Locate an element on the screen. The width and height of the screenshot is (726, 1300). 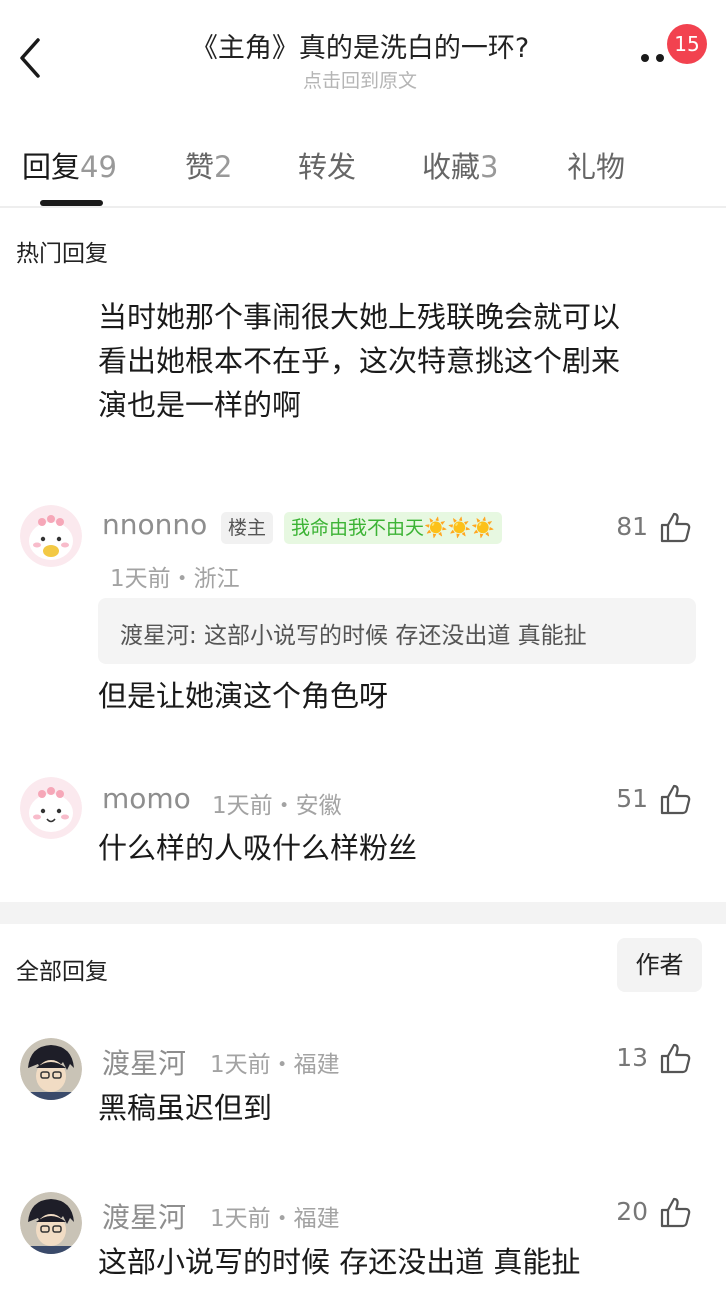
like-count: 13 is located at coordinates (632, 1057).